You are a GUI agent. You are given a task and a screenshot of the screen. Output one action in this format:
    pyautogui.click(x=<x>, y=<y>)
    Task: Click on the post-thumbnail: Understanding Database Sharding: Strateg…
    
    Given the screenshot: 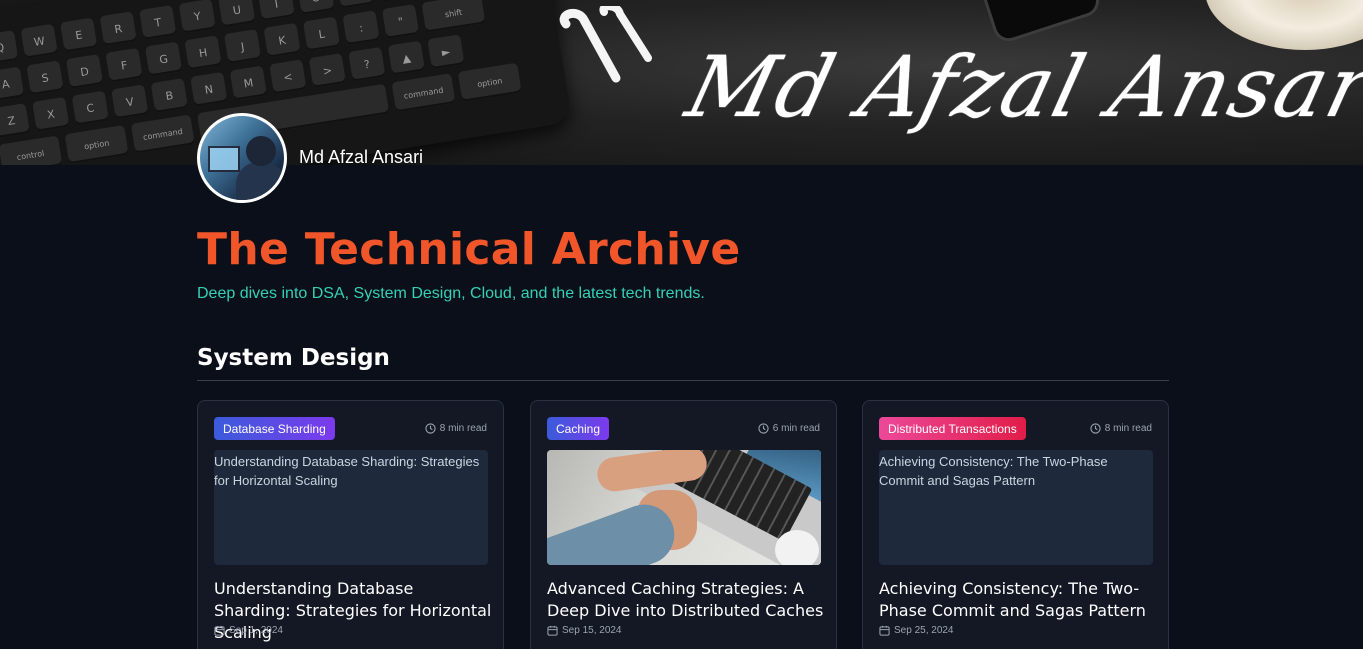 What is the action you would take?
    pyautogui.click(x=351, y=507)
    